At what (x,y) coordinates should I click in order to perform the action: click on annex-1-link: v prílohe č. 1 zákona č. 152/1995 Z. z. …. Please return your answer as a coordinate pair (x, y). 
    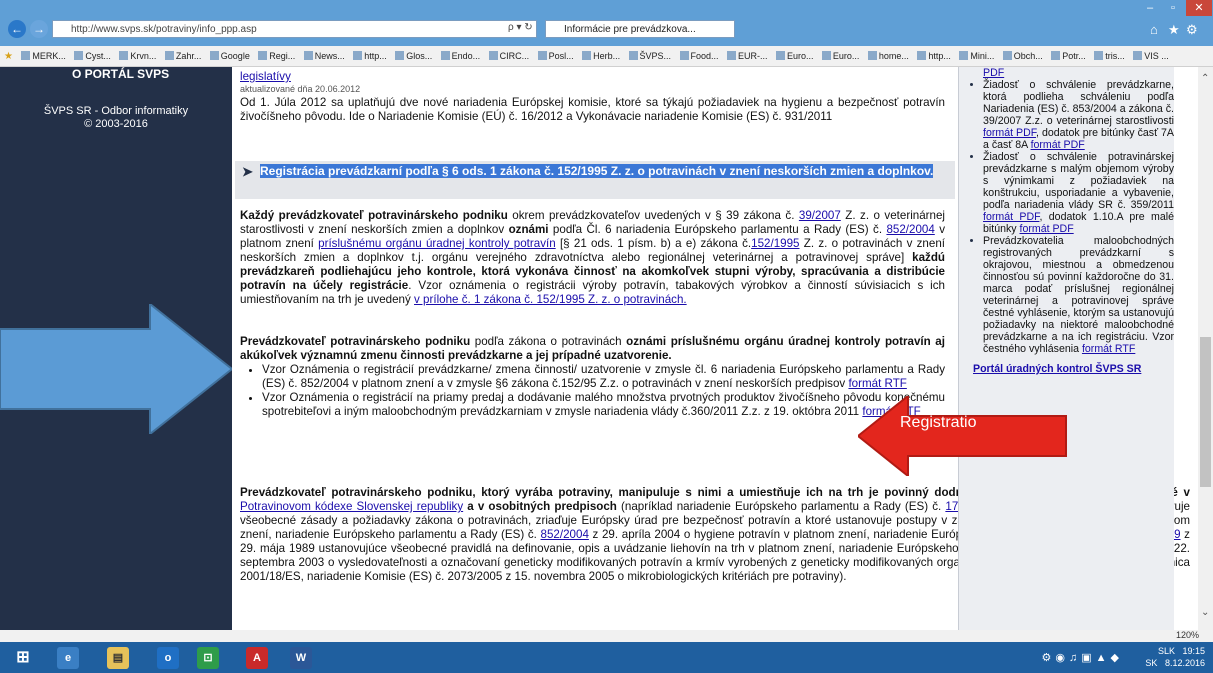
    Looking at the image, I should click on (550, 299).